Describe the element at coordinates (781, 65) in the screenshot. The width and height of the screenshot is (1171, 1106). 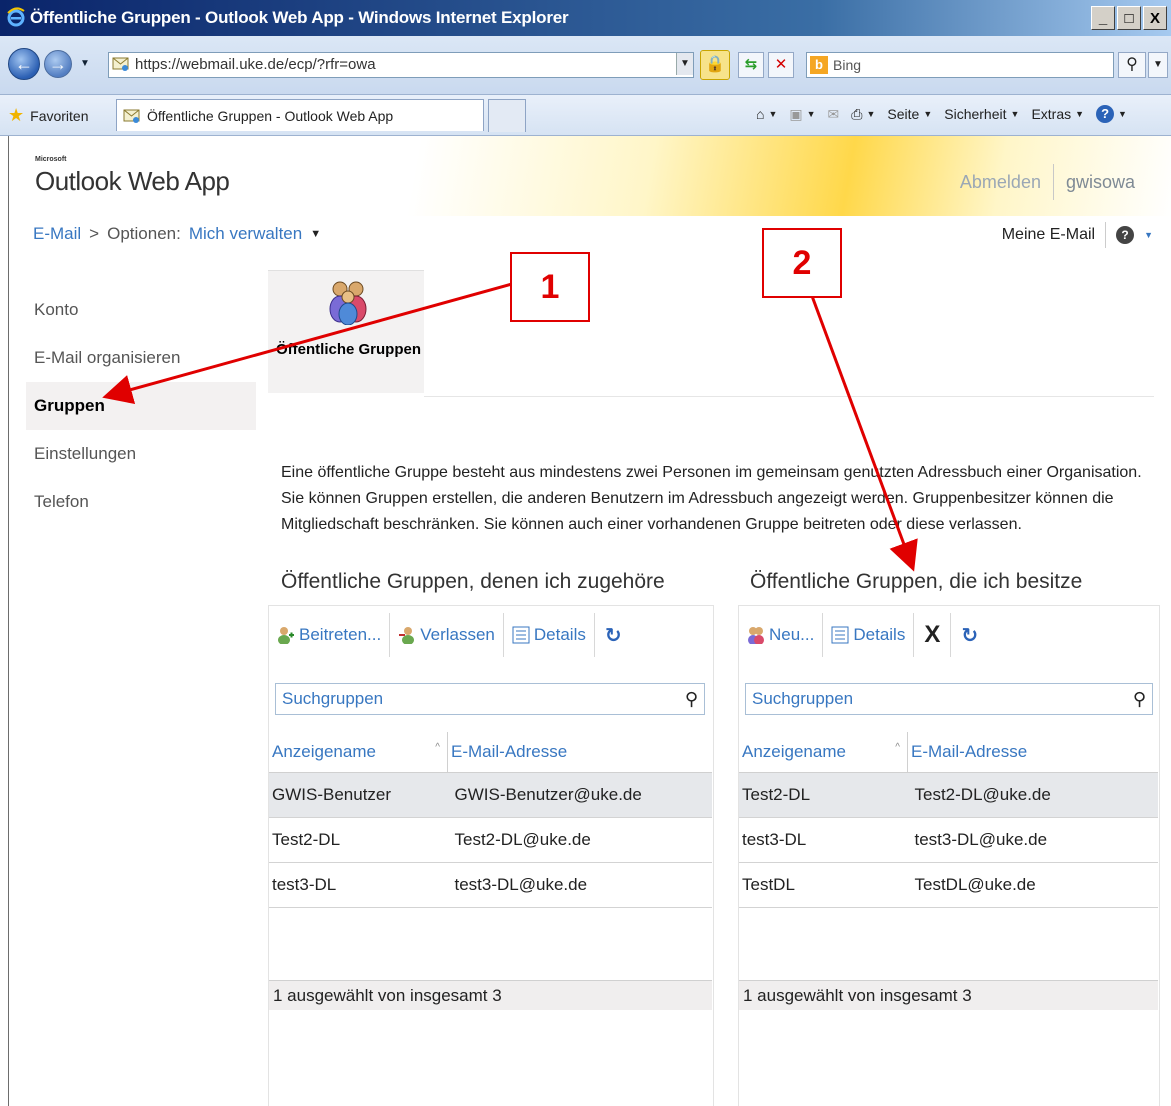
I see `stop-icon: ✕` at that location.